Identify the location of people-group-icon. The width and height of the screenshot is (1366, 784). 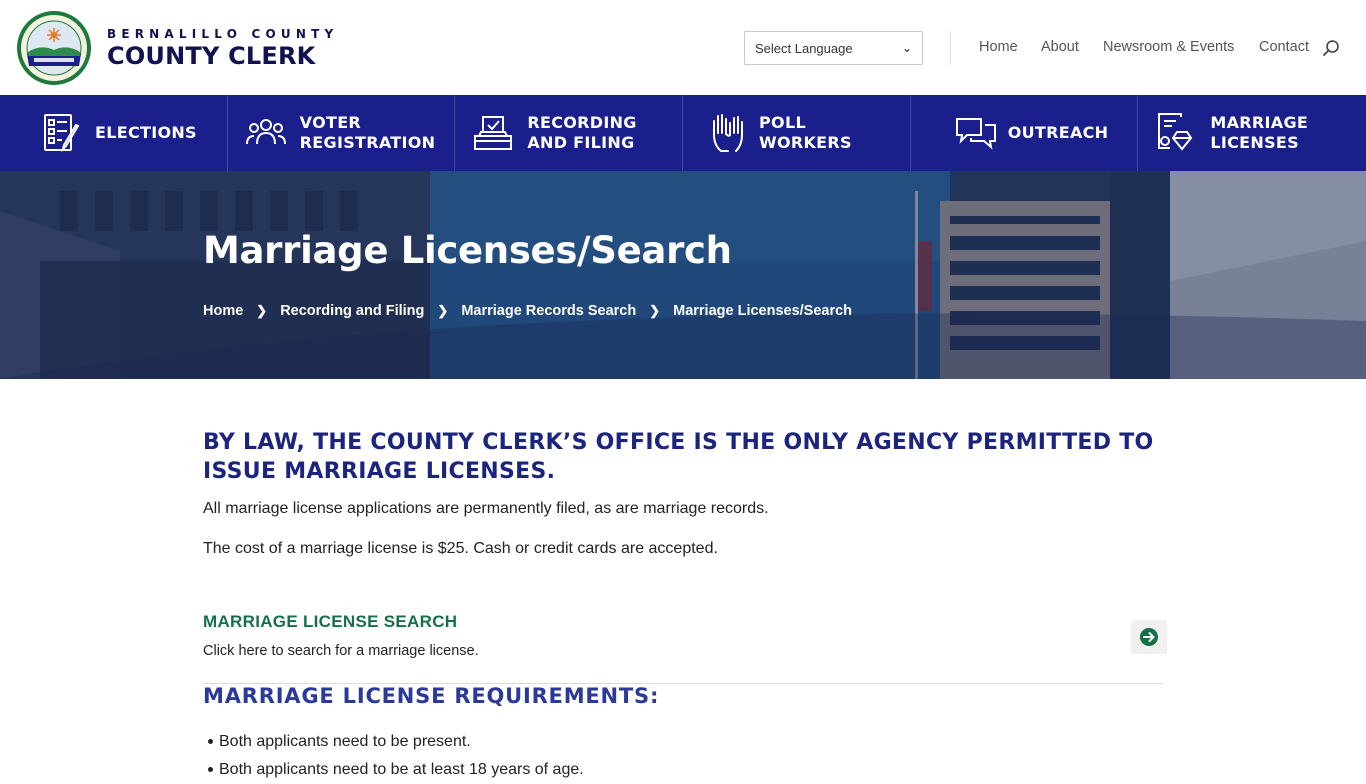
(265, 132).